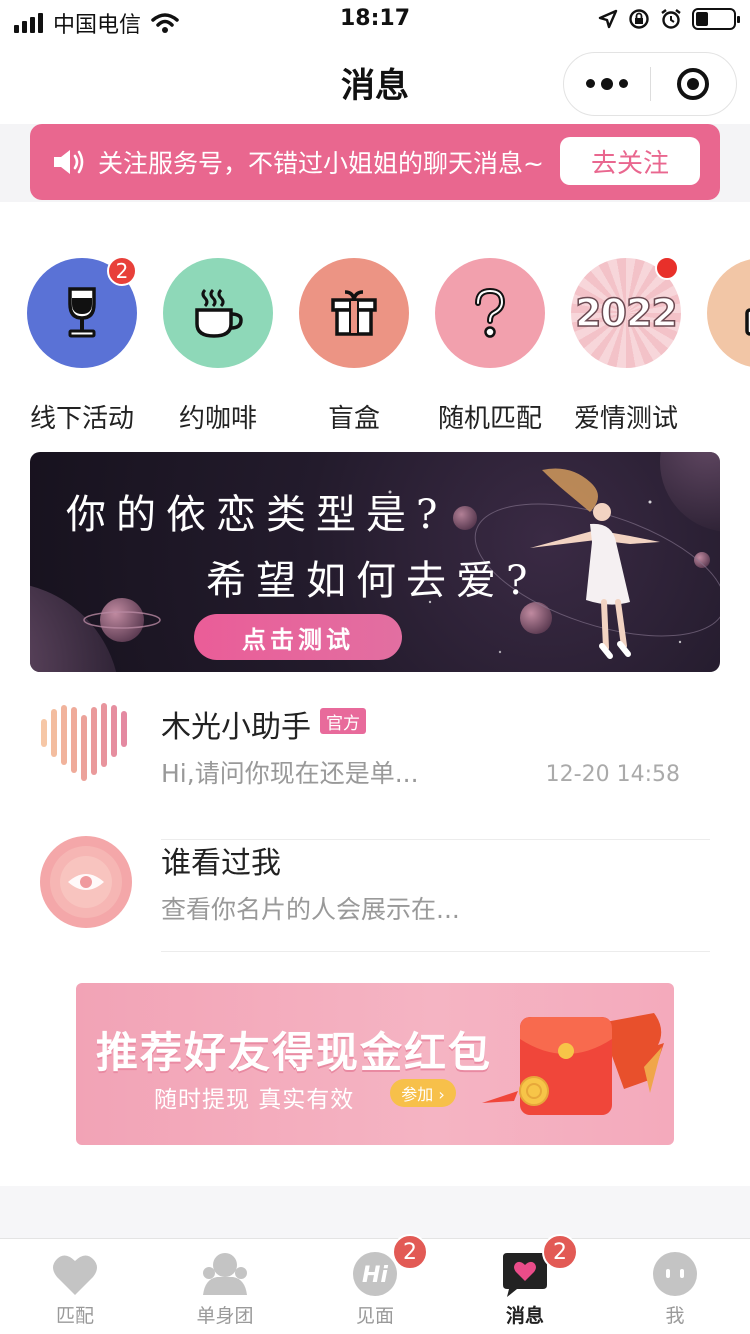  What do you see at coordinates (747, 322) in the screenshot?
I see `lock-icon` at bounding box center [747, 322].